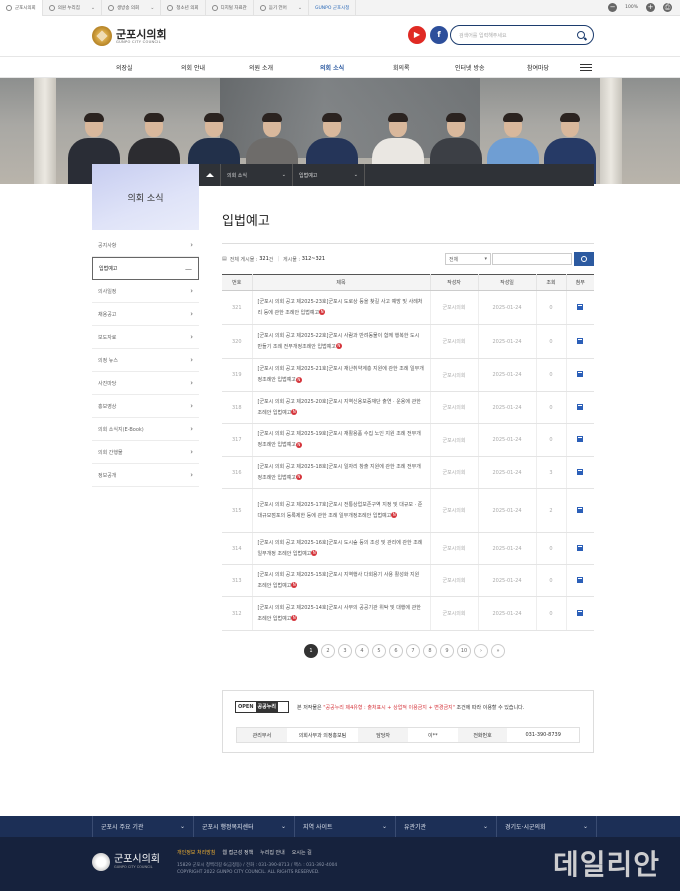 This screenshot has width=680, height=891. I want to click on privacy-policy-link: 개인정보 처리방침, so click(196, 852).